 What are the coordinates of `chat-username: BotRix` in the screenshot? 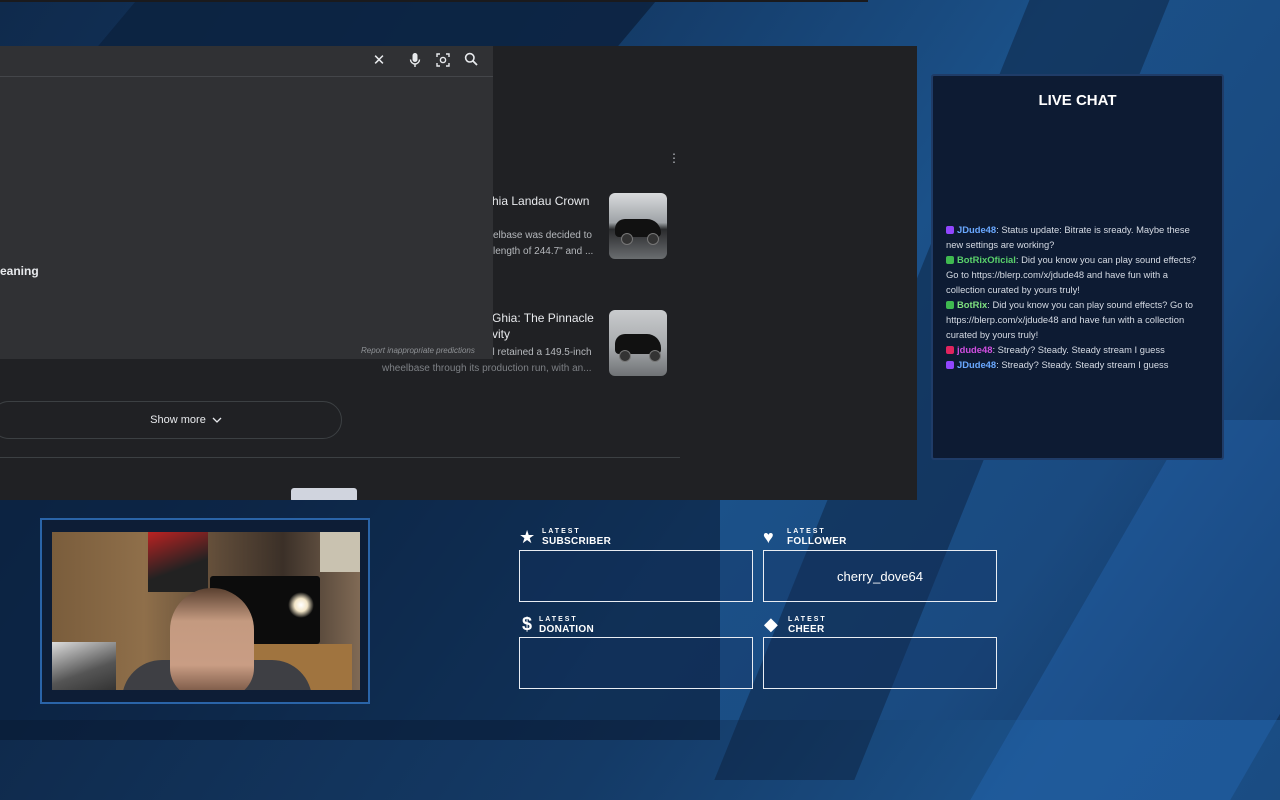 It's located at (972, 304).